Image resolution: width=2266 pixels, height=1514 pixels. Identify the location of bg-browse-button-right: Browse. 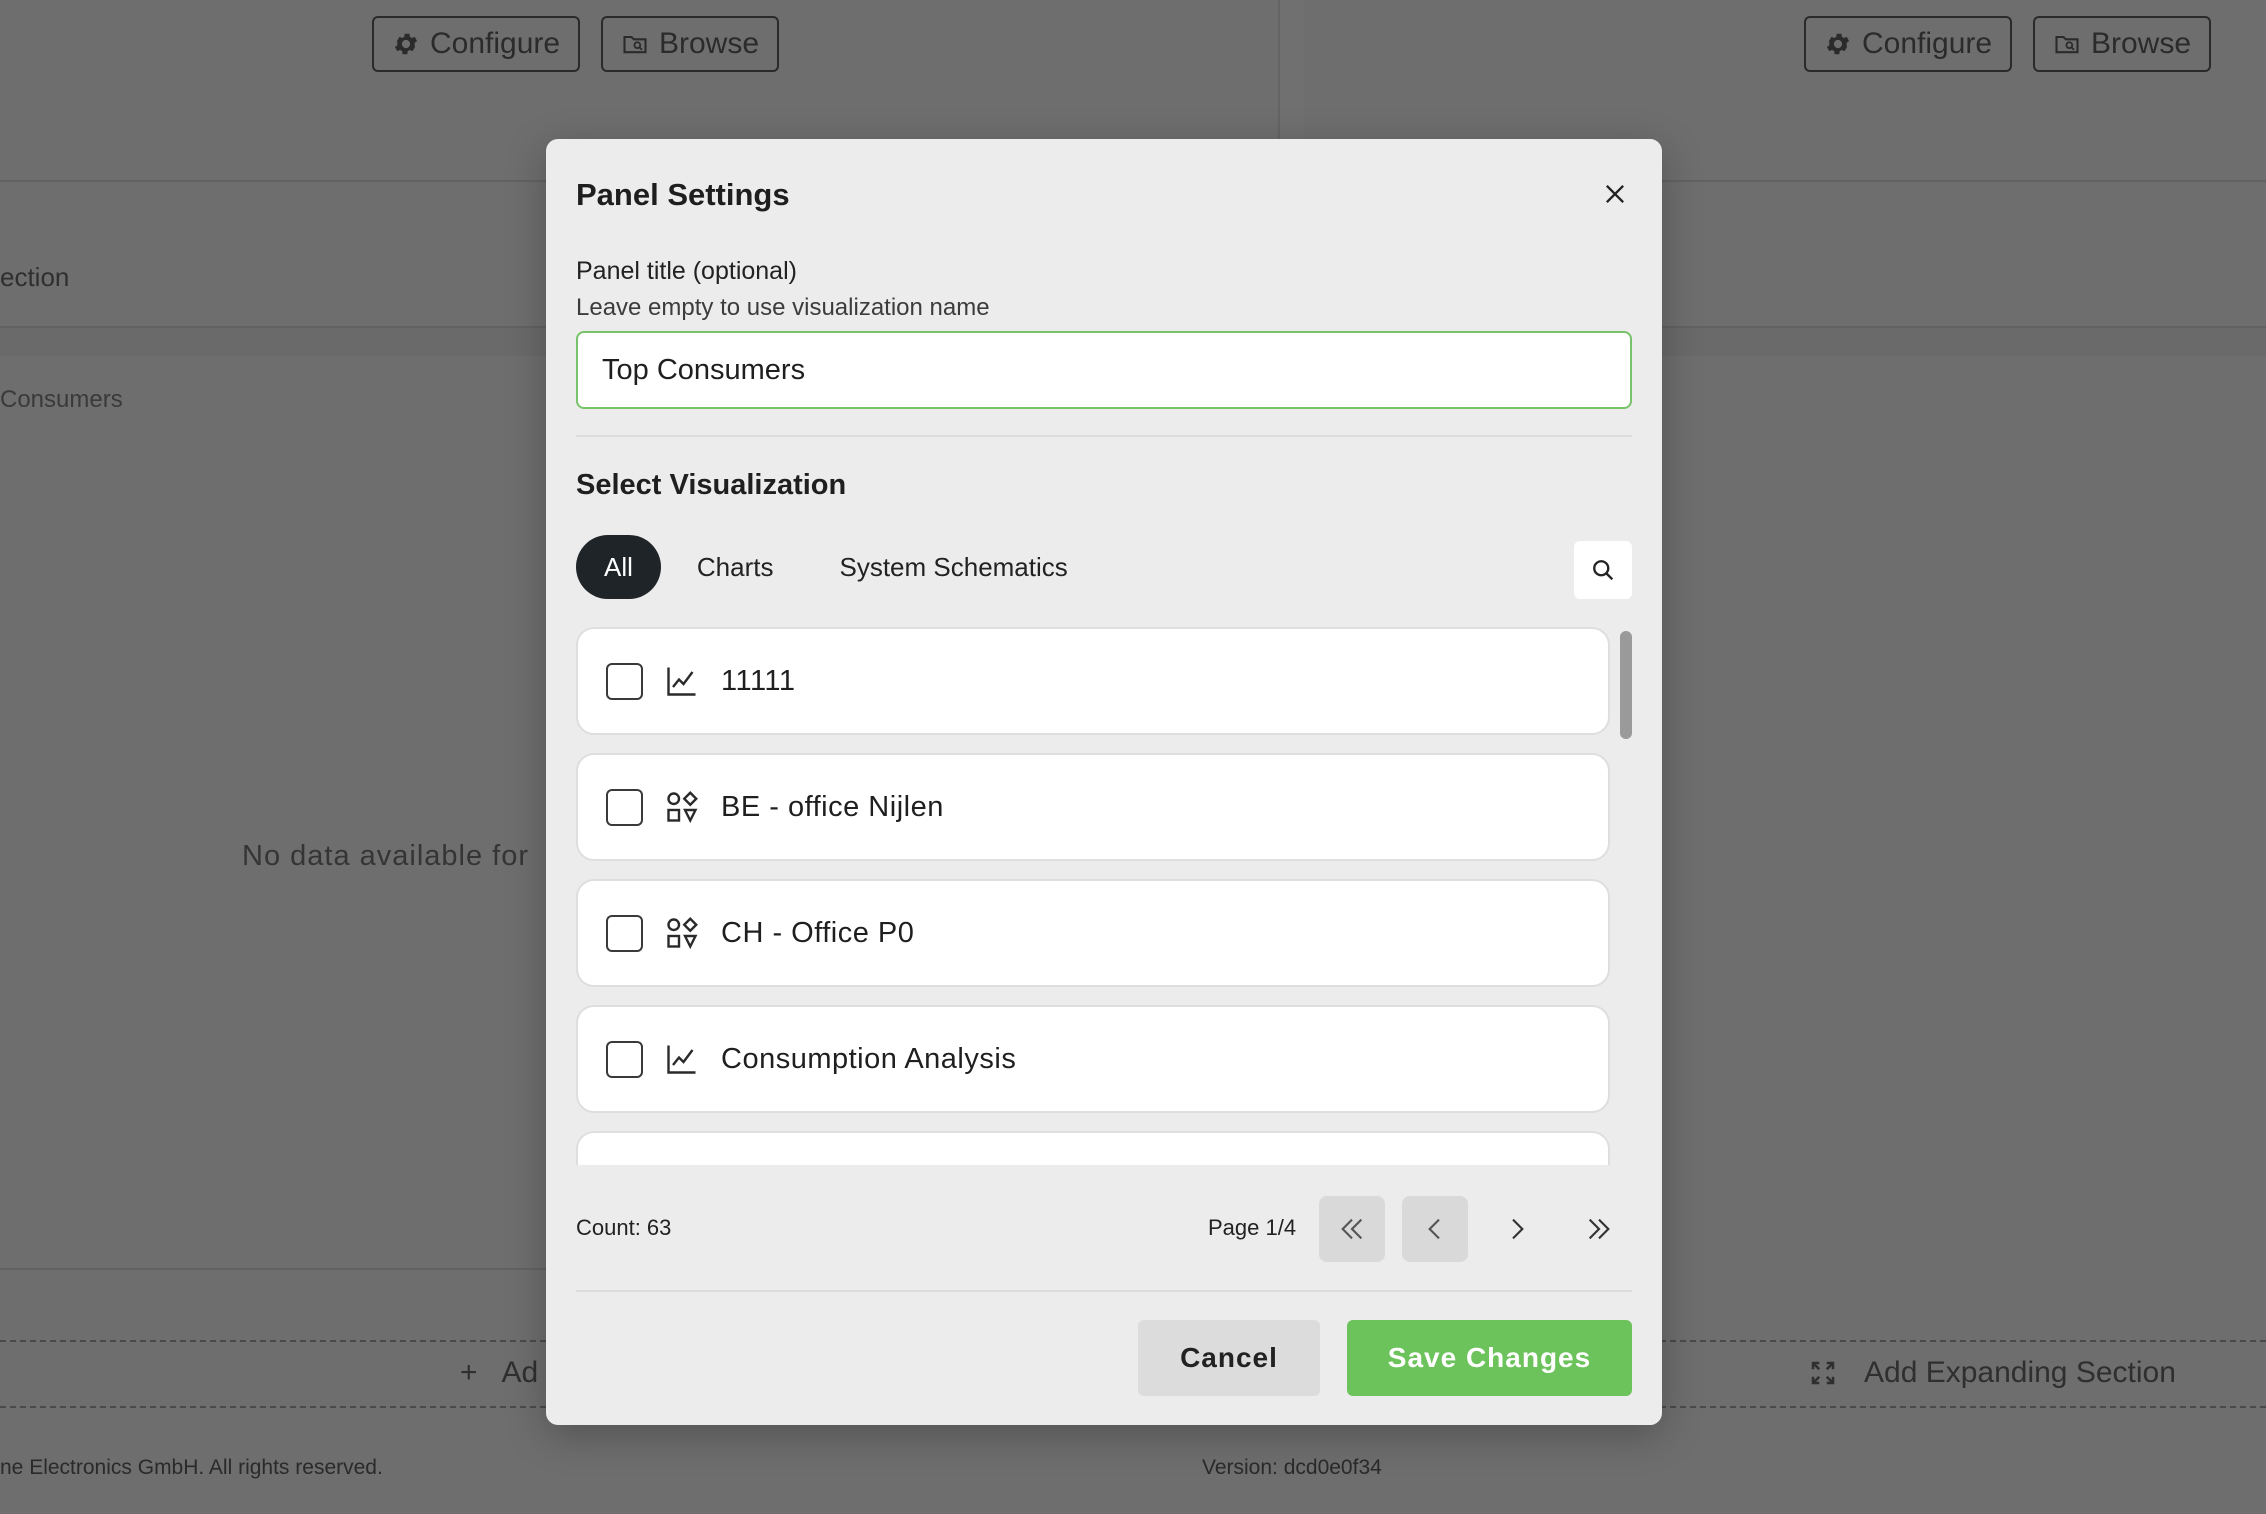
(2122, 44).